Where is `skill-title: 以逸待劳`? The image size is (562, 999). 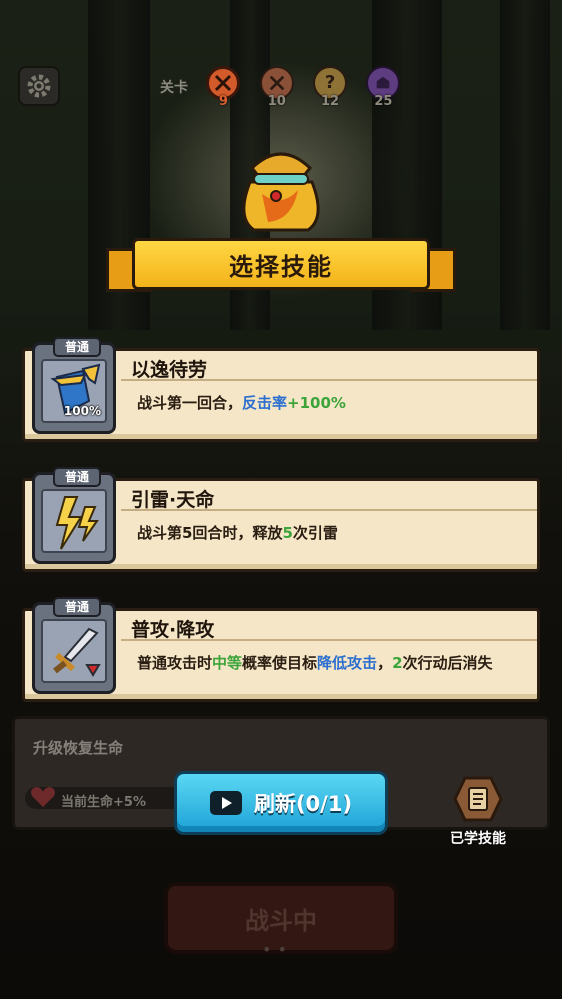 skill-title: 以逸待劳 is located at coordinates (169, 370).